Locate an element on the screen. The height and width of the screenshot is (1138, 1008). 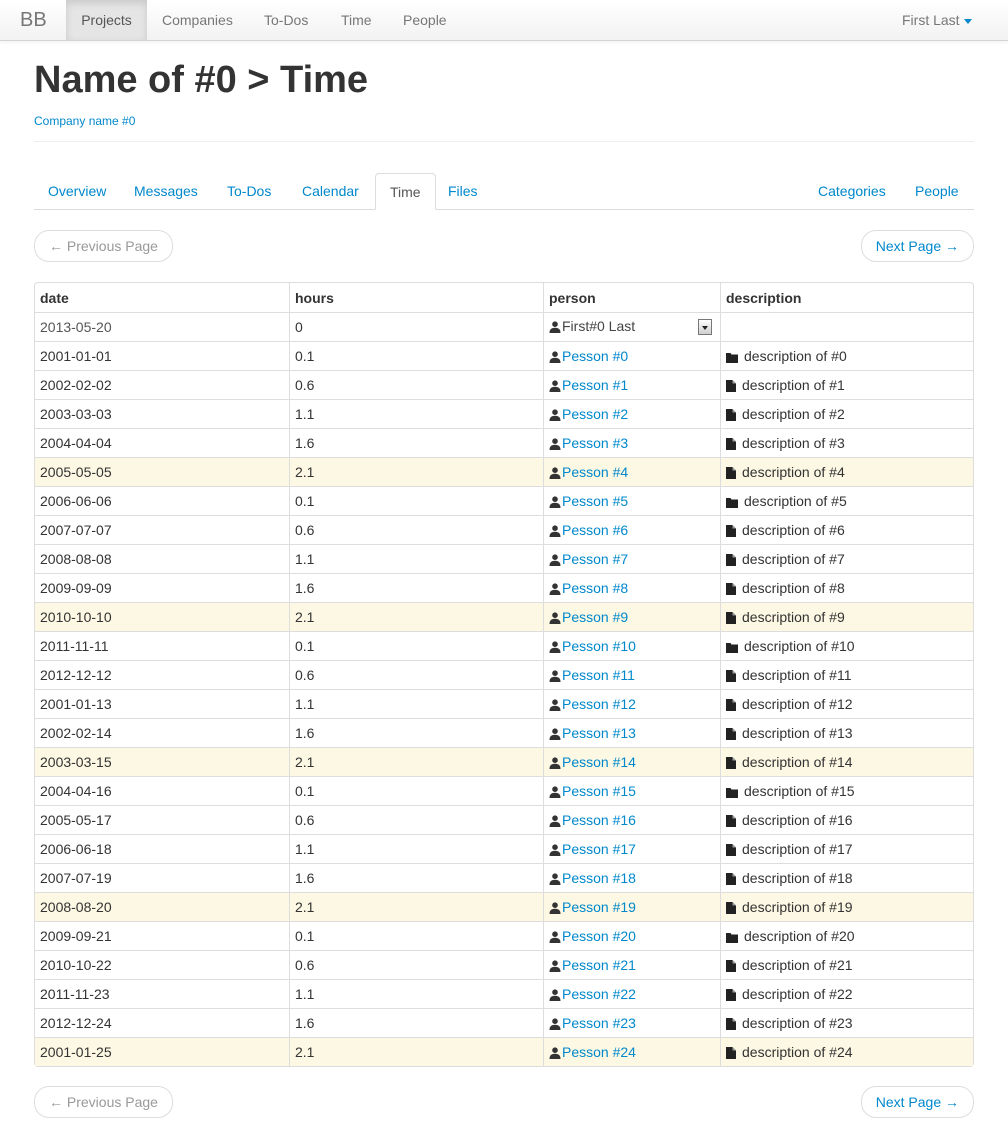
entry-description: description of #18 is located at coordinates (797, 878).